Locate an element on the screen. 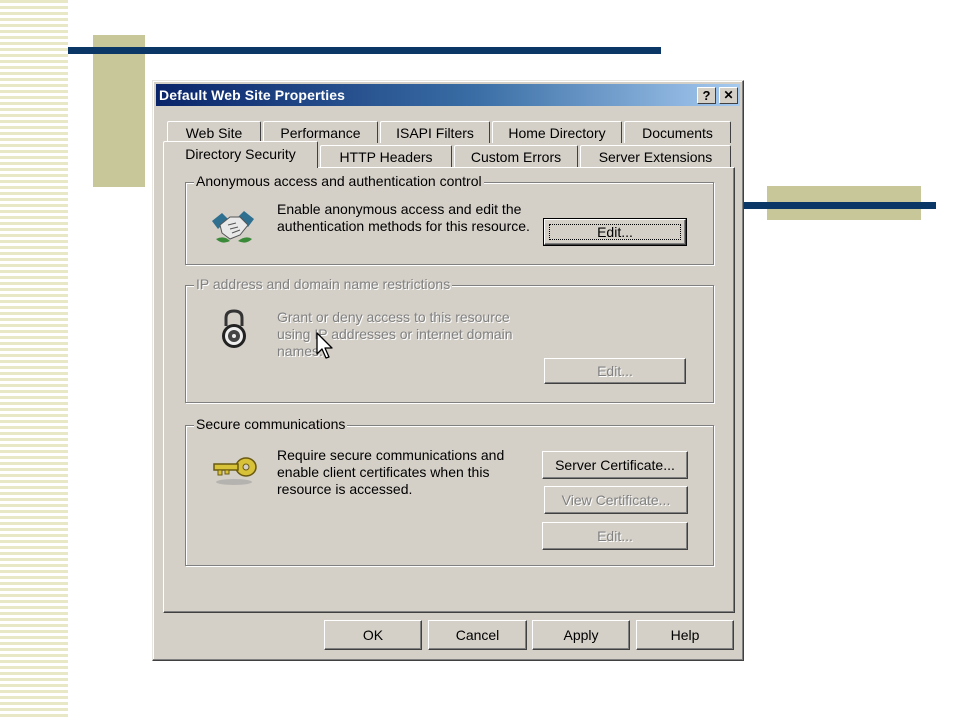 The image size is (960, 720). ip-restrictions-label: IP address and domain name restrictions is located at coordinates (323, 284).